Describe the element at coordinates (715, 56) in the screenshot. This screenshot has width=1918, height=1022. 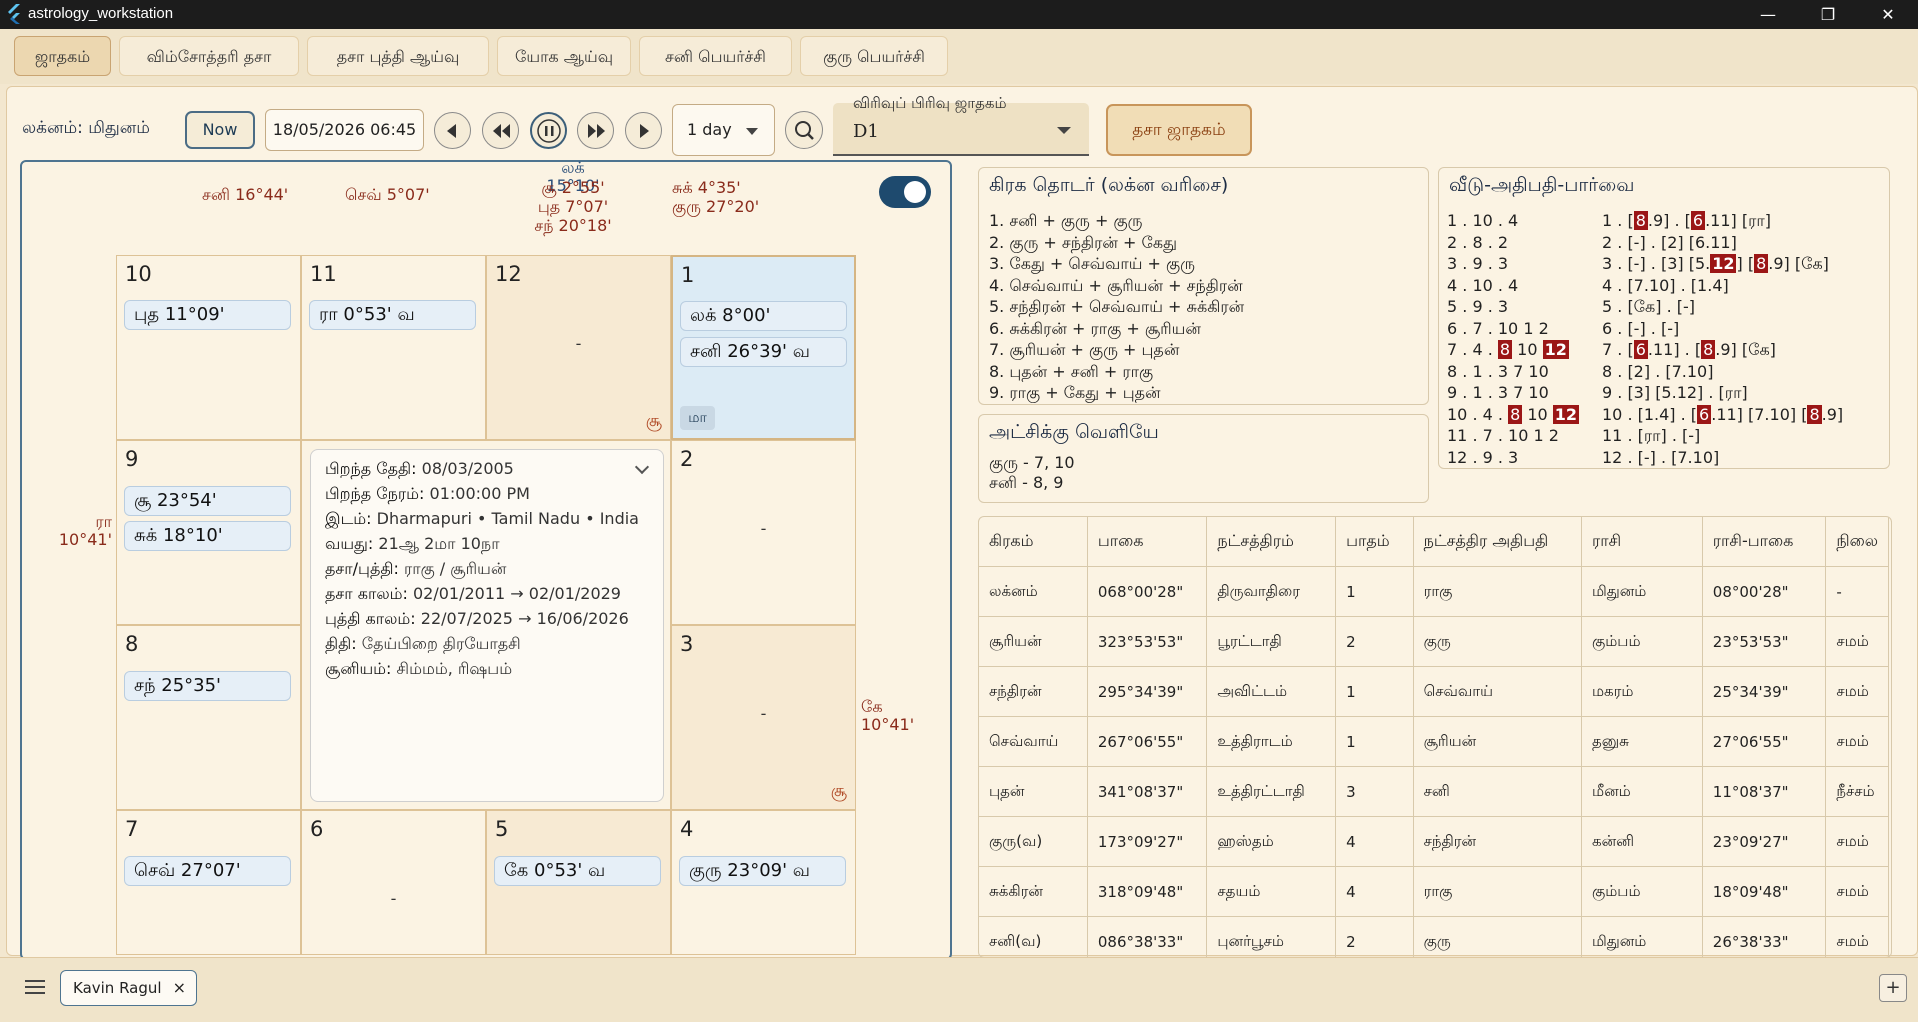
I see `tab-sani-peyarchi: சனி பெயர்ச்சி` at that location.